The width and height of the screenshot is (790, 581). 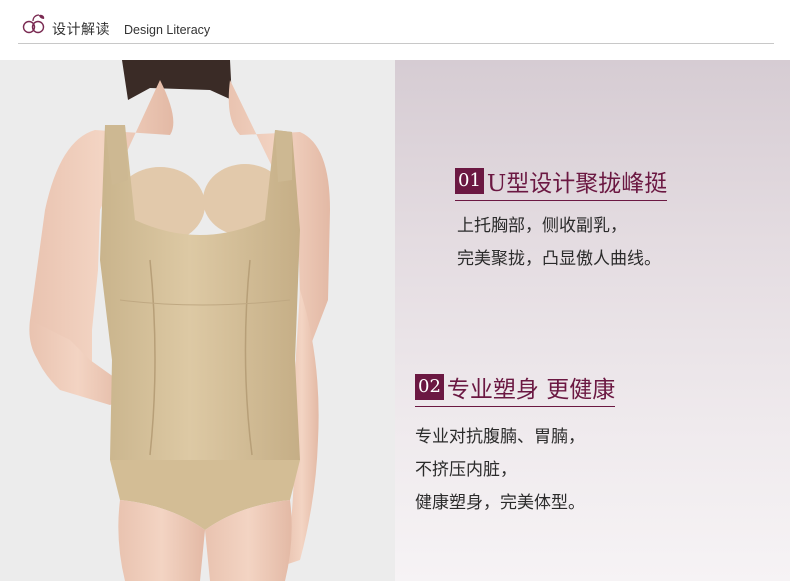 I want to click on feature-1-heading: U型设计聚拢峰挺, so click(x=577, y=184).